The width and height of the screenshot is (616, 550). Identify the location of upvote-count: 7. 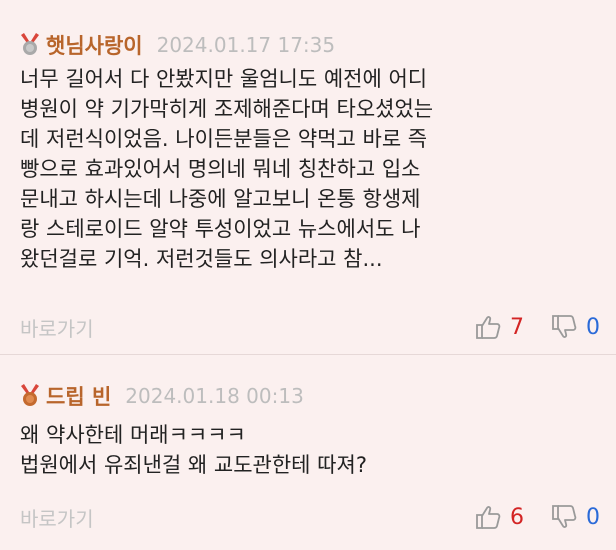
(517, 327).